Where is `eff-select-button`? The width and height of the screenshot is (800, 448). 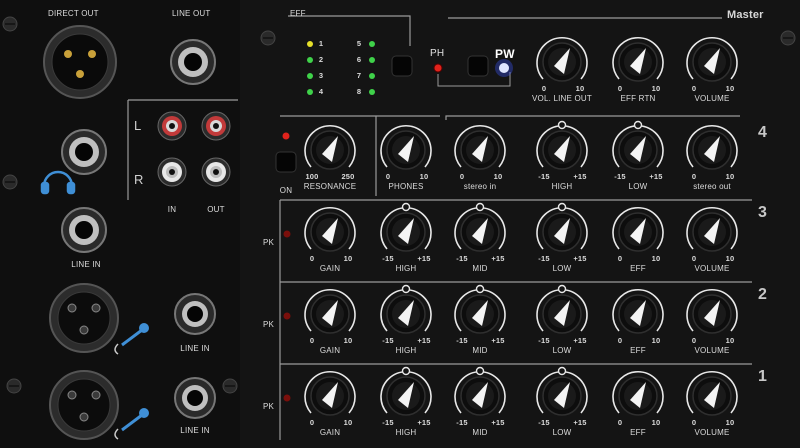 eff-select-button is located at coordinates (402, 66).